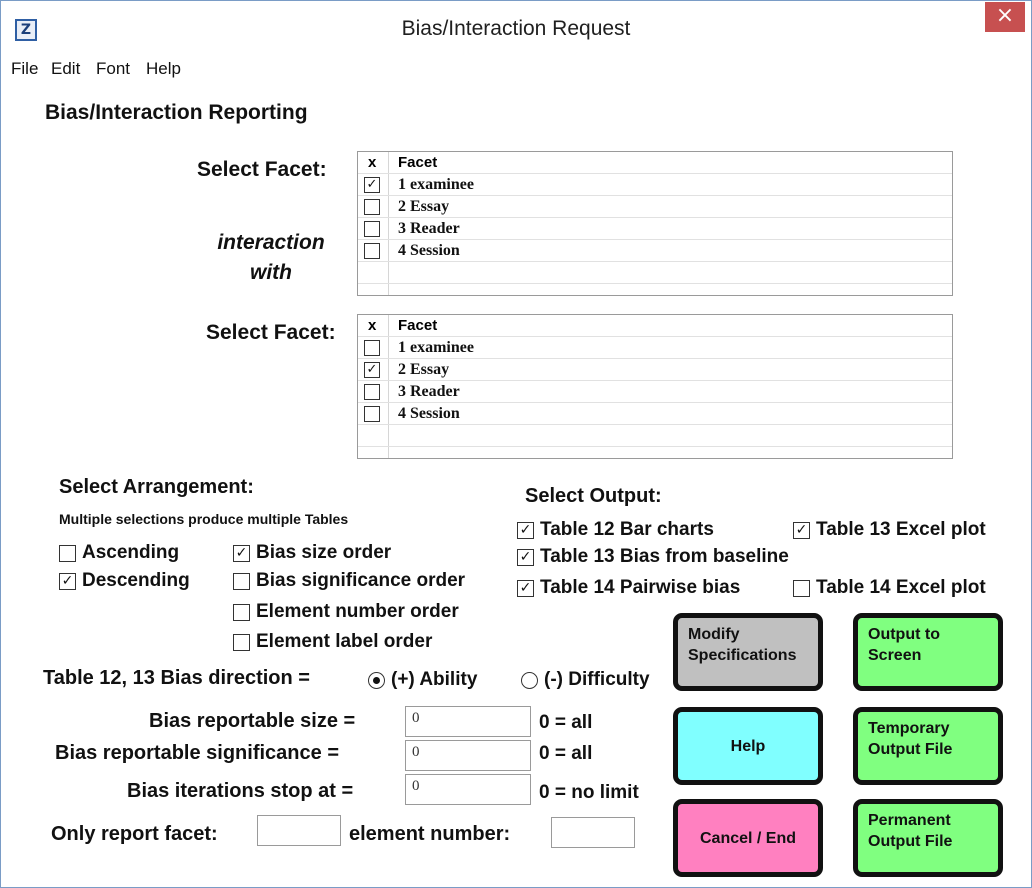  What do you see at coordinates (664, 556) in the screenshot?
I see `checkbox-label: Table 13 Bias from baseline` at bounding box center [664, 556].